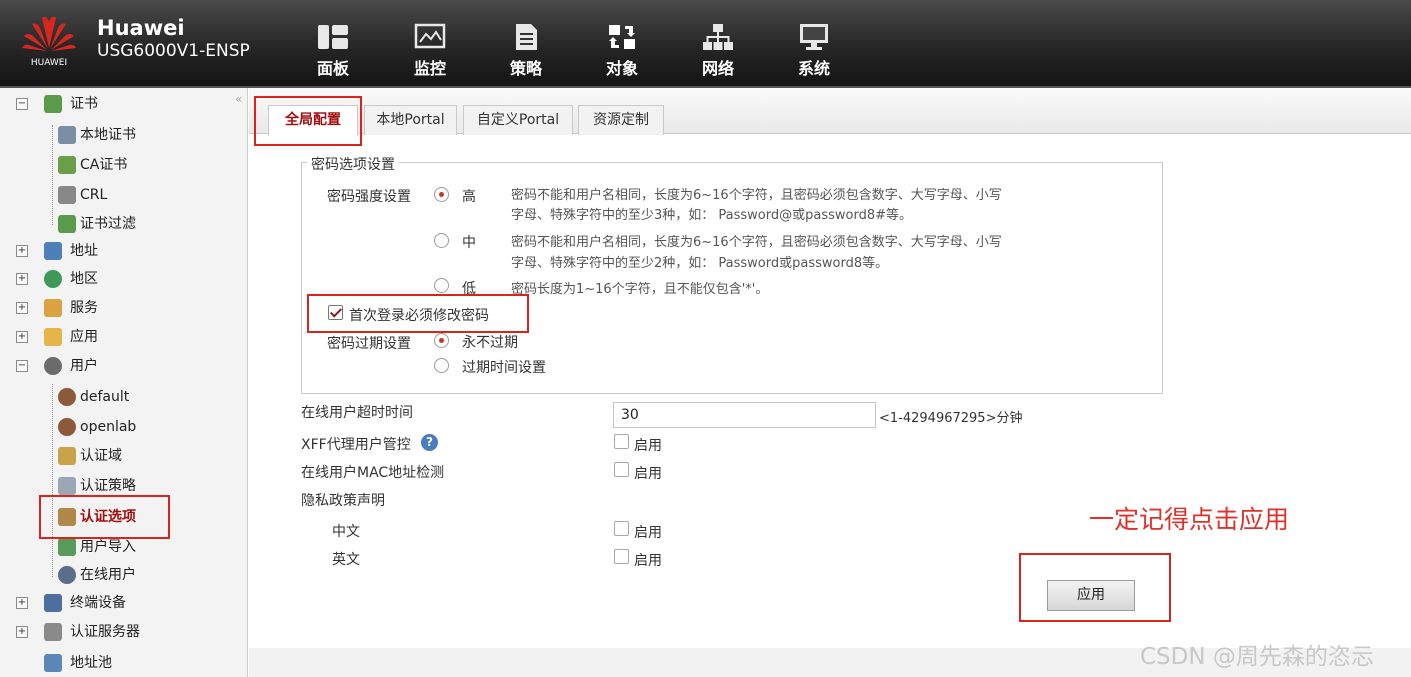 The image size is (1411, 677). I want to click on strength-high-label: 高, so click(469, 197).